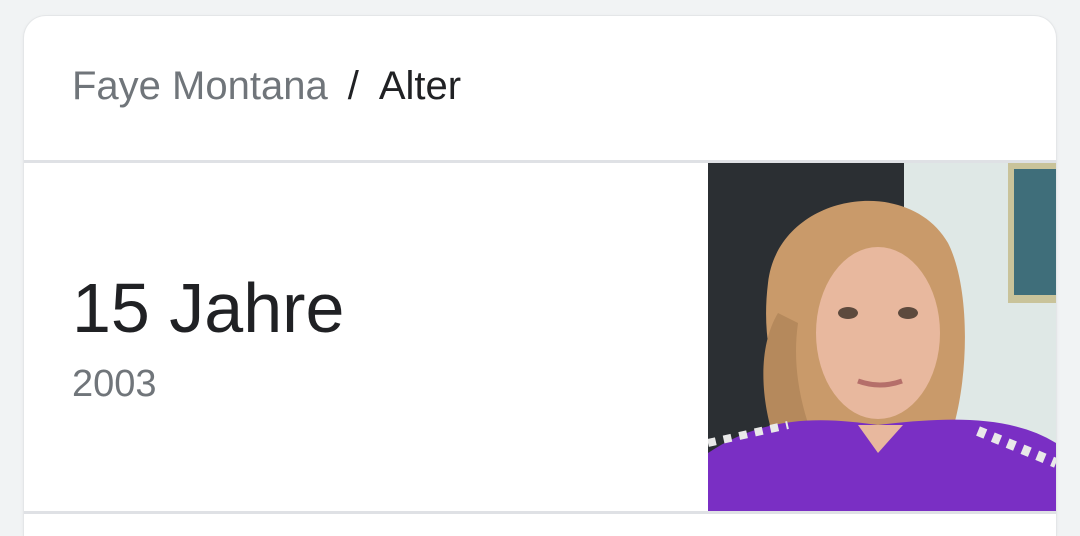 The width and height of the screenshot is (1080, 536). I want to click on breadcrumb-parent-link: Faye Montana, so click(200, 86).